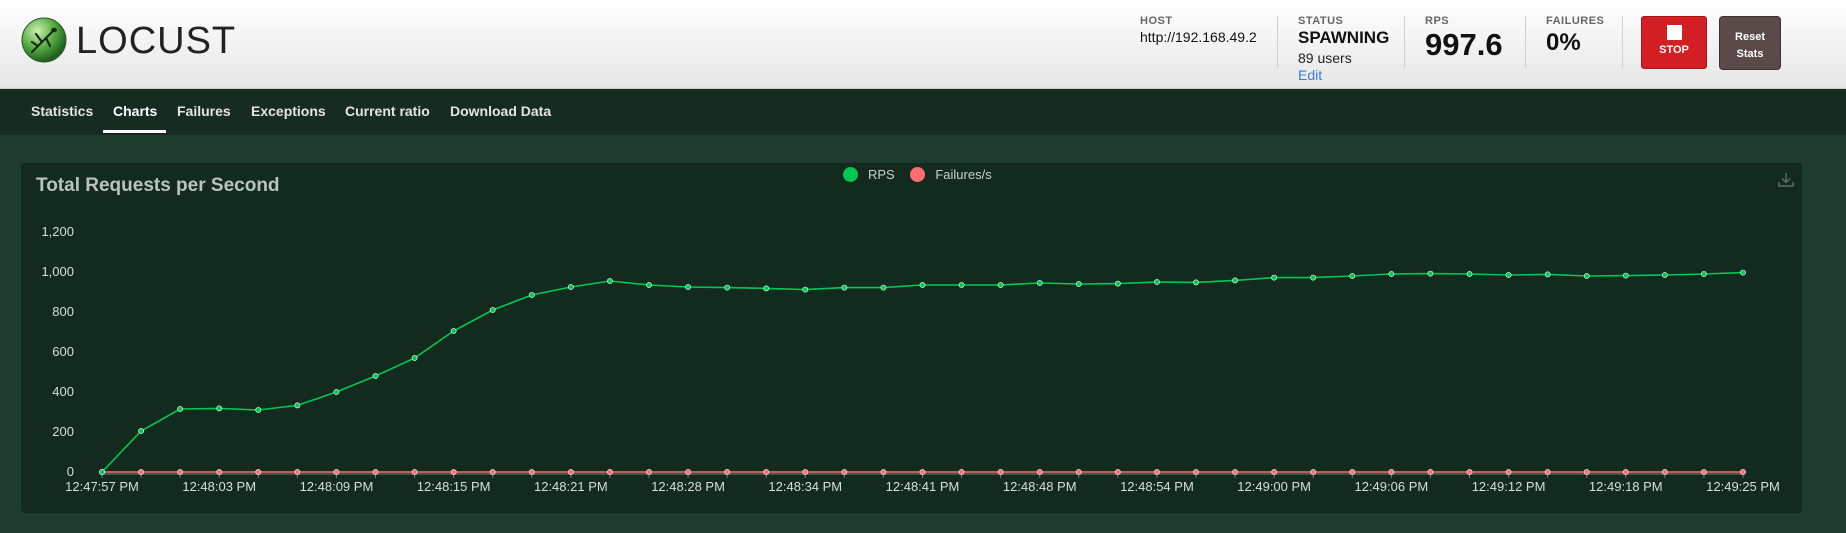 The height and width of the screenshot is (533, 1846). Describe the element at coordinates (1198, 37) in the screenshot. I see `host-value: http://192.168.49.2` at that location.